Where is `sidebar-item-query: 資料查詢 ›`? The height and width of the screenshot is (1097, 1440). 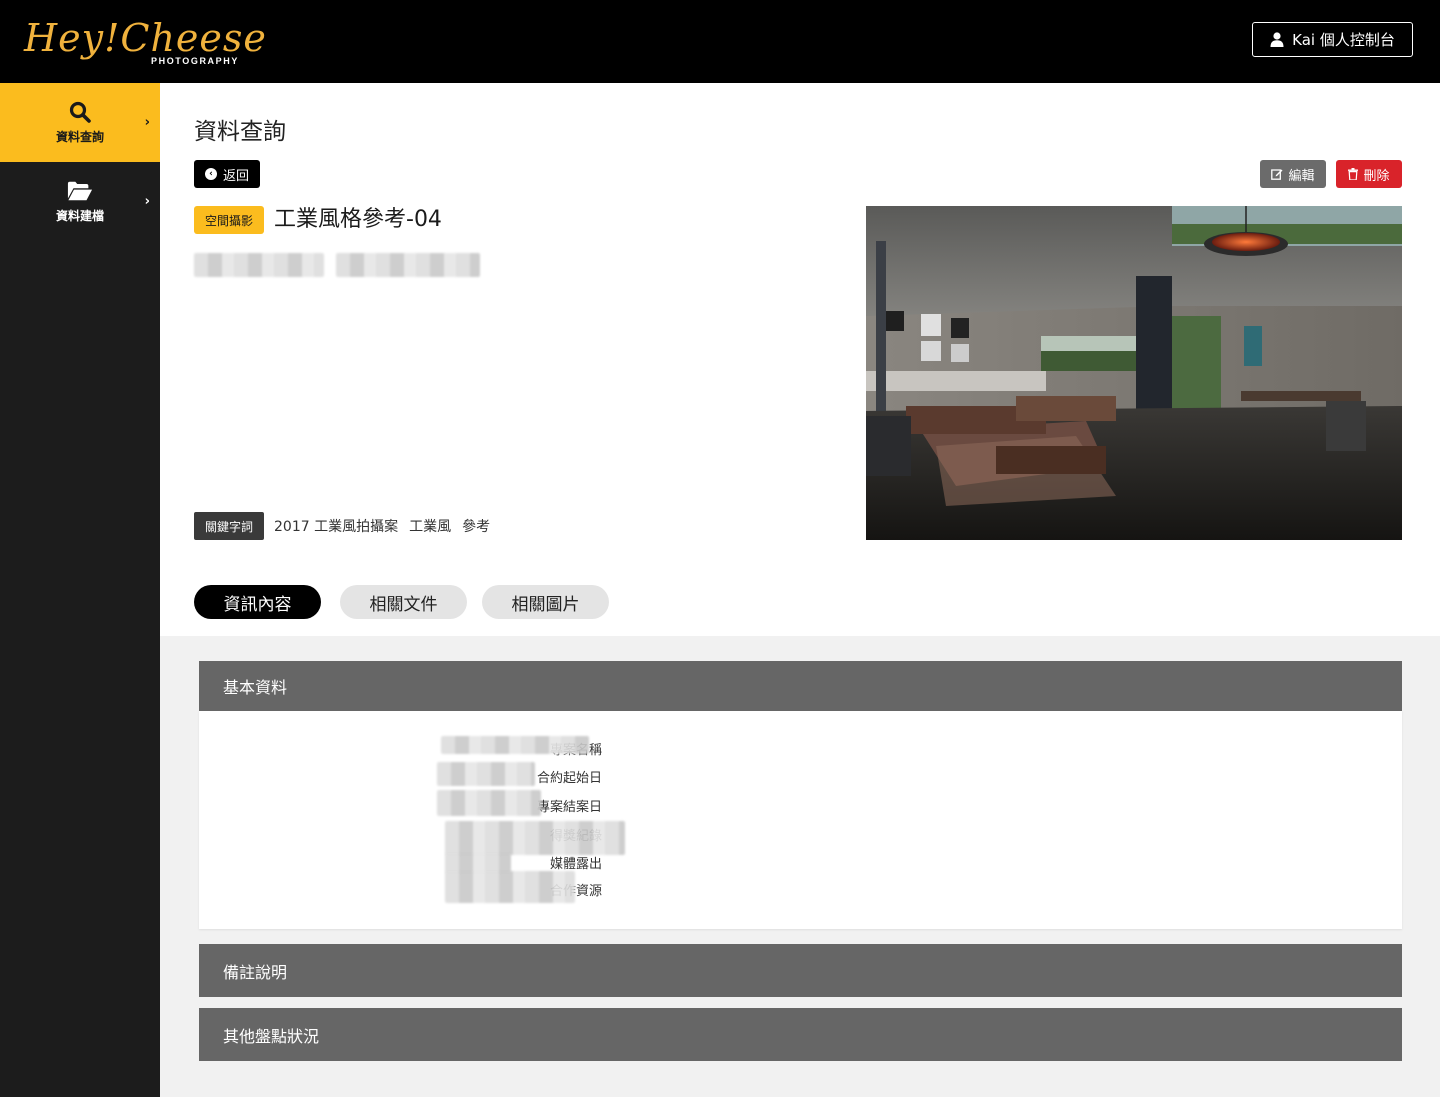
sidebar-item-query: 資料查詢 › is located at coordinates (80, 122).